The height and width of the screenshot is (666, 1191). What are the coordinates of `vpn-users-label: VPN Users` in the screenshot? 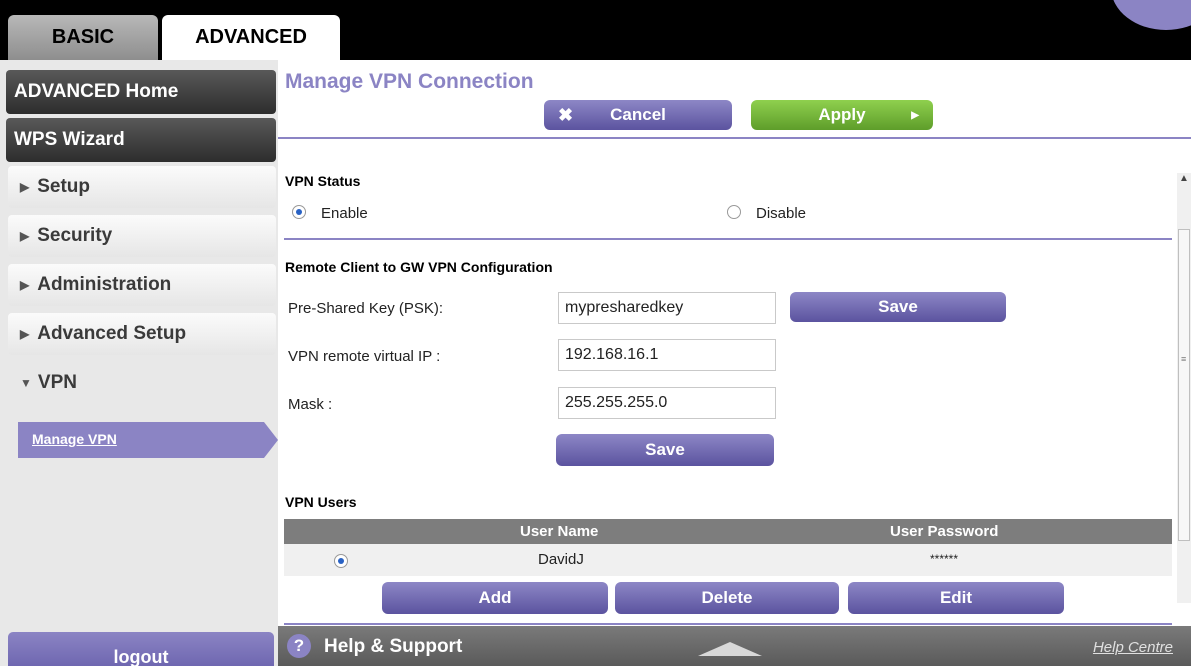 It's located at (321, 502).